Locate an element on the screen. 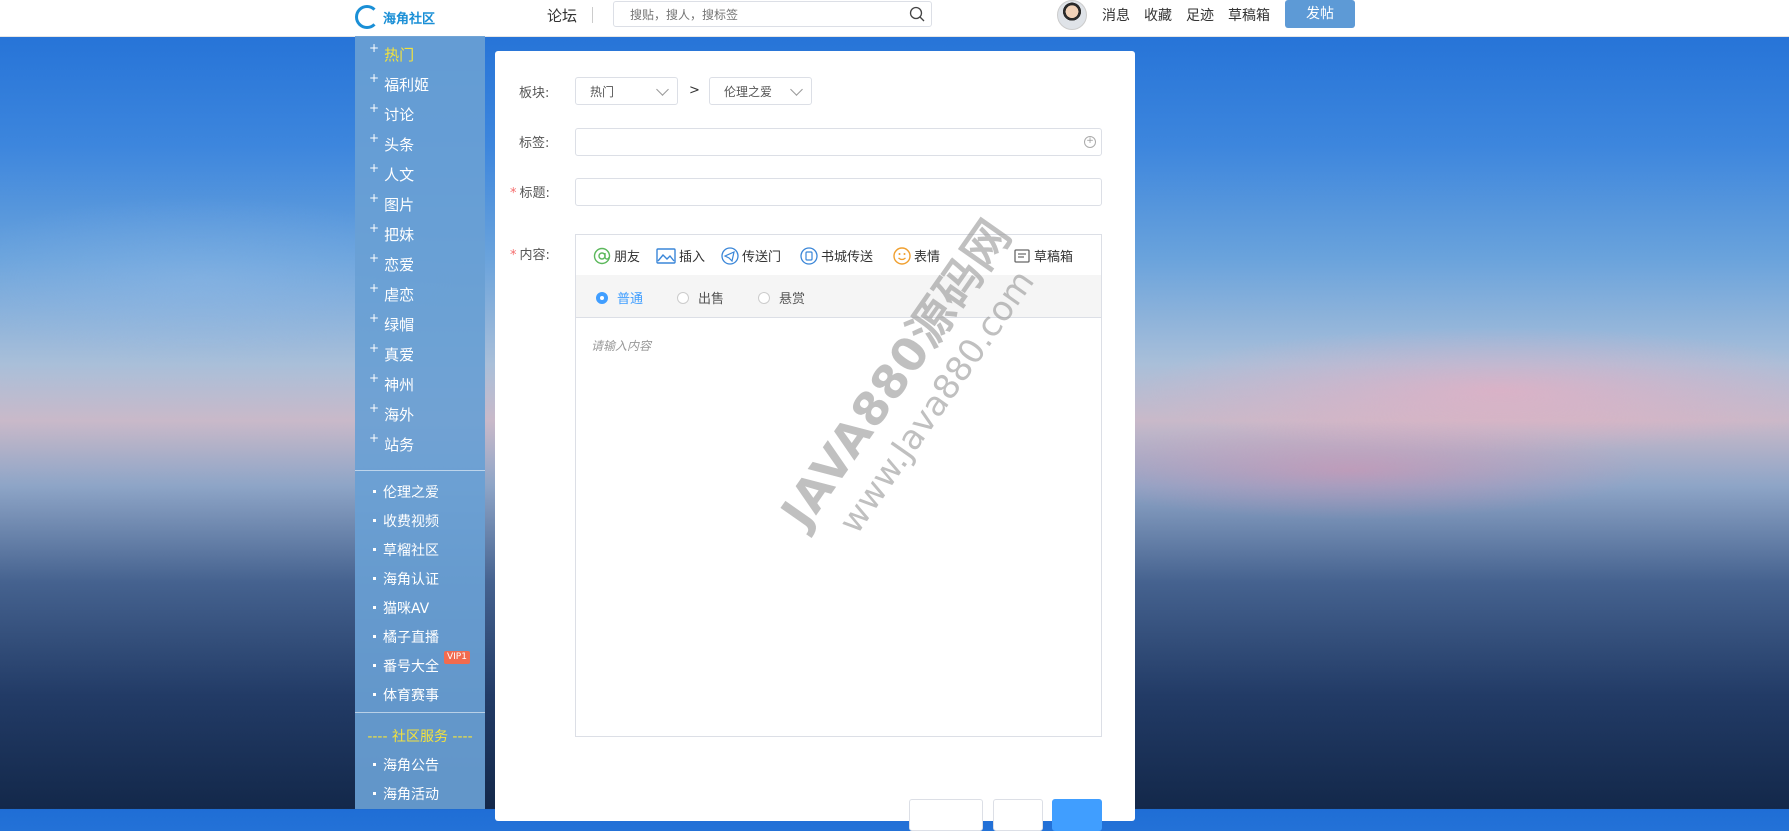 This screenshot has width=1789, height=831. sidebar-category: + 虐恋 is located at coordinates (392, 293).